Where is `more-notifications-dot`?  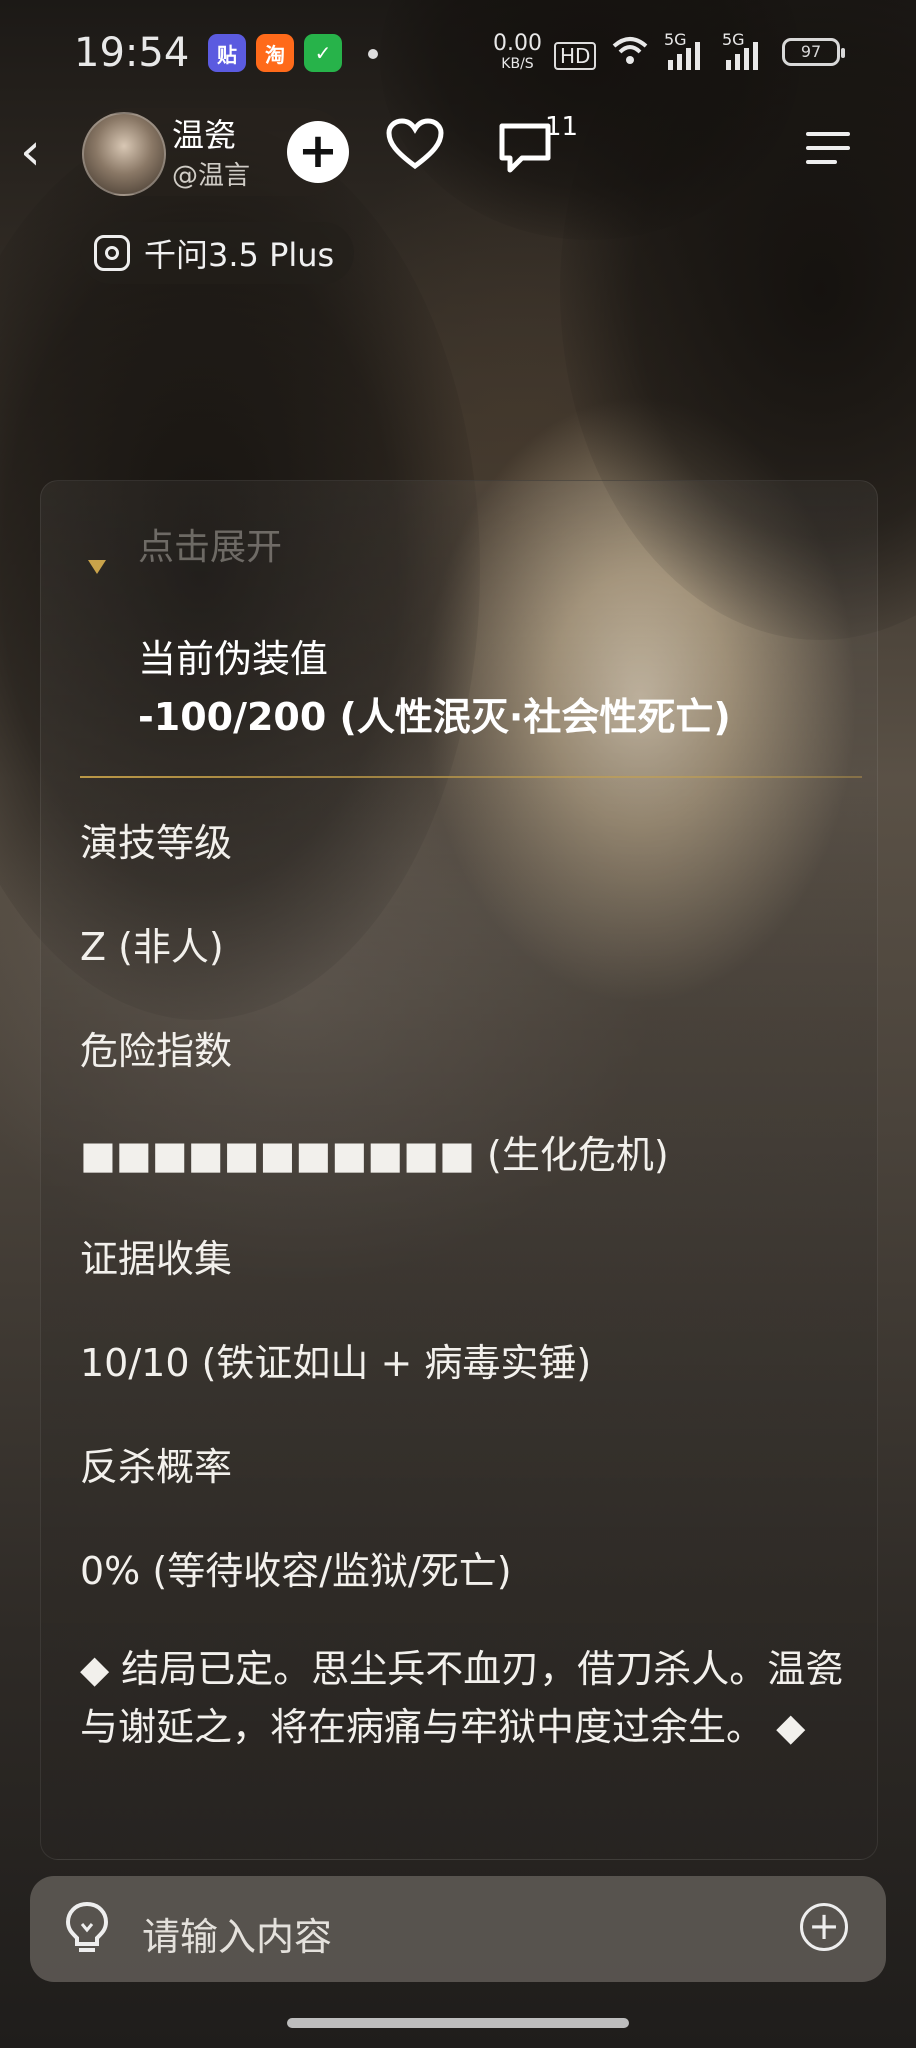 more-notifications-dot is located at coordinates (373, 54).